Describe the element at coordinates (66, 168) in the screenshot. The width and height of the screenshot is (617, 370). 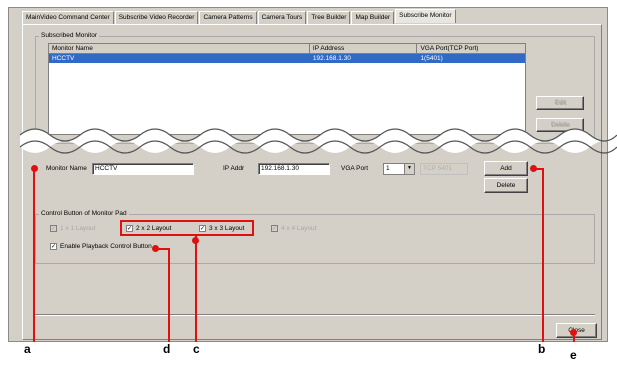
I see `monitor-name-label: Monitor Name` at that location.